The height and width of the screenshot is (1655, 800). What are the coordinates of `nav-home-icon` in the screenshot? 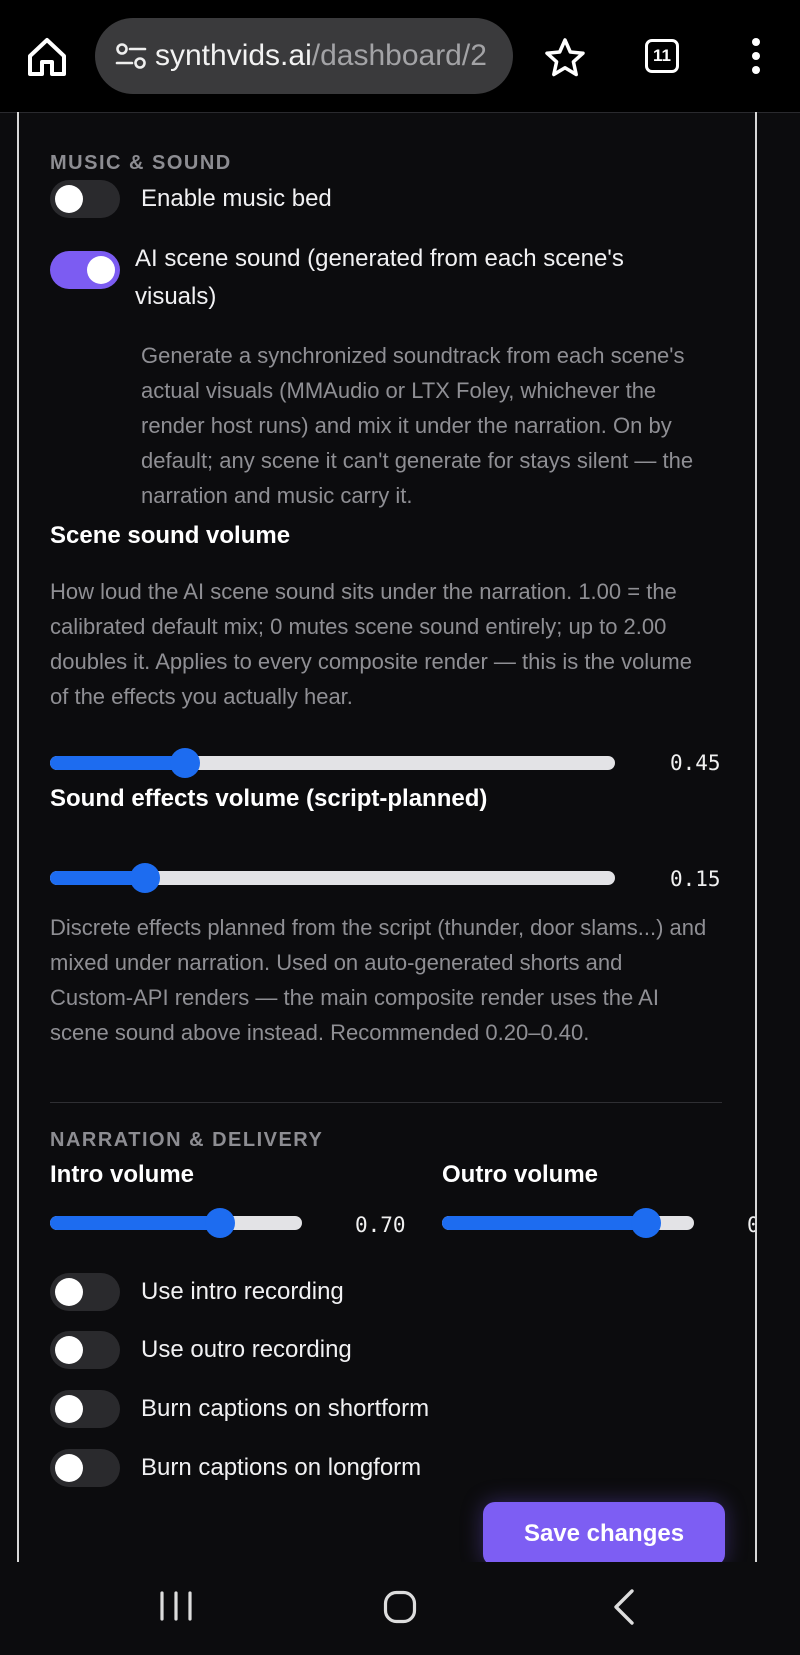 It's located at (400, 1607).